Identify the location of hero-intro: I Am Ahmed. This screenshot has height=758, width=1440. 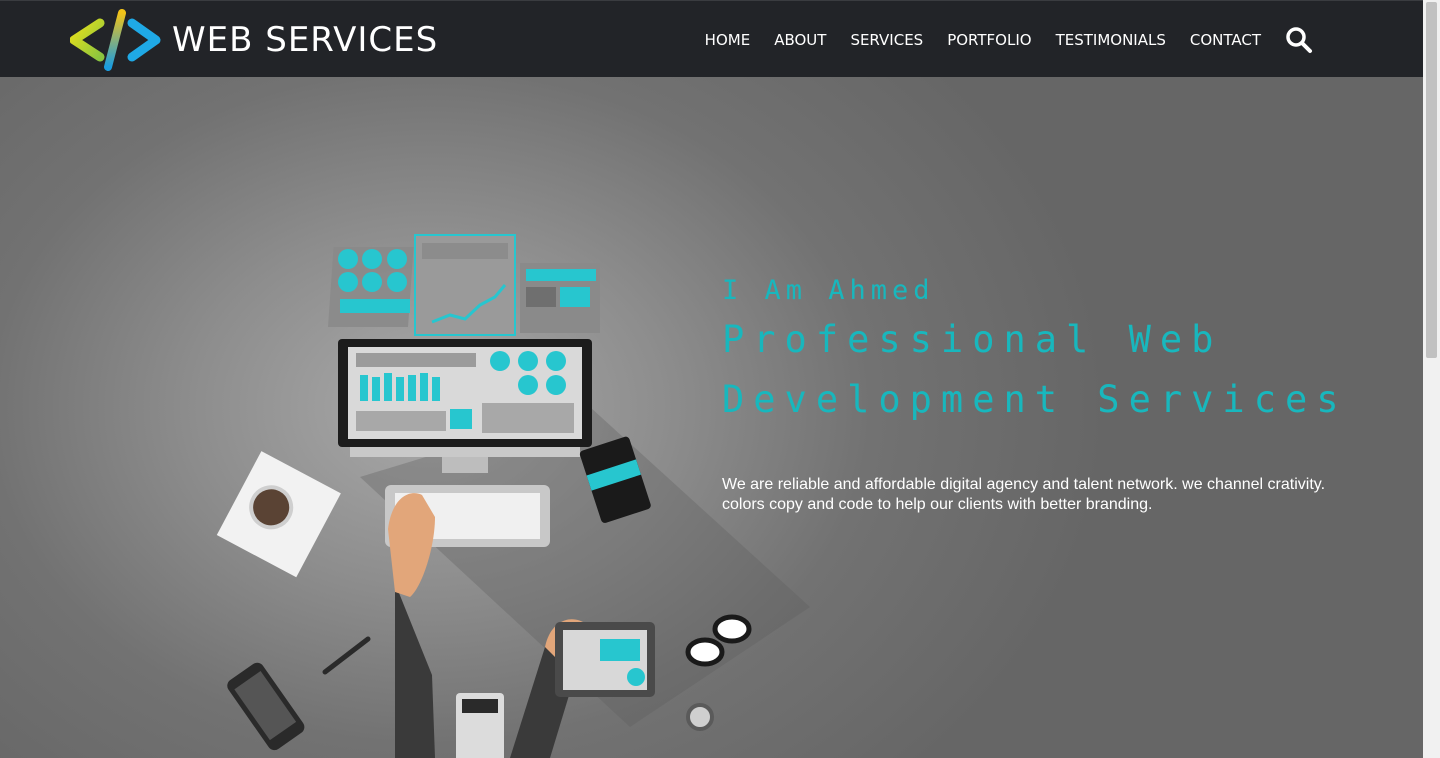
(828, 290).